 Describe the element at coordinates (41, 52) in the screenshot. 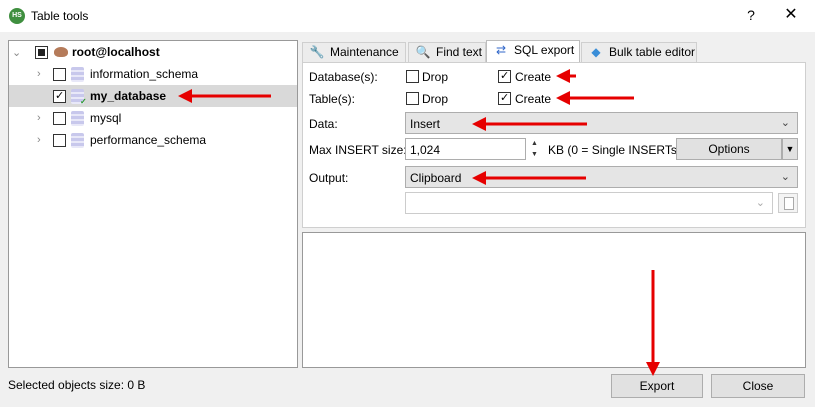

I see `tree-checkbox-root` at that location.